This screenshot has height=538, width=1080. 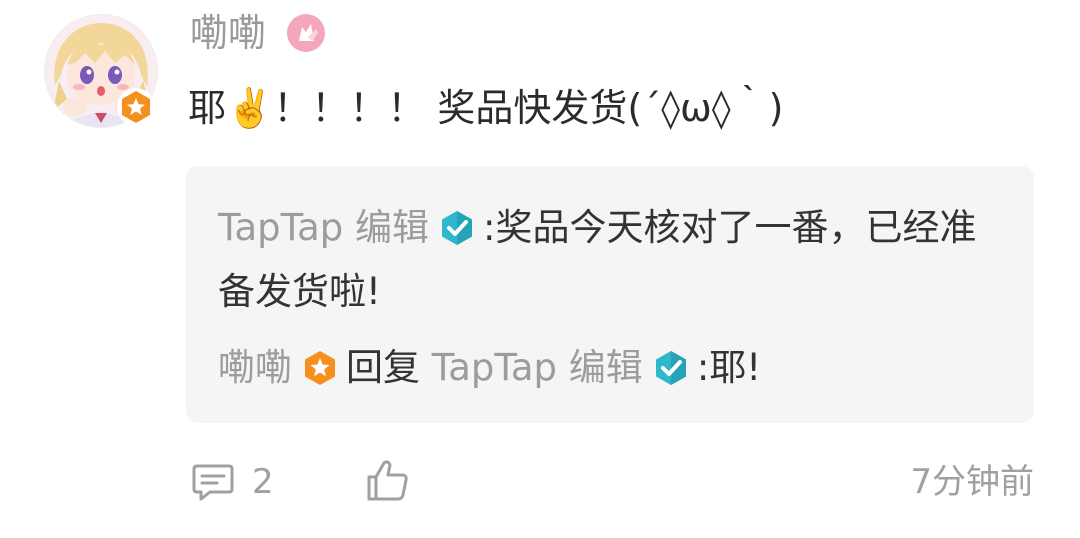 I want to click on reply-author: 嘞嘞, so click(x=255, y=367).